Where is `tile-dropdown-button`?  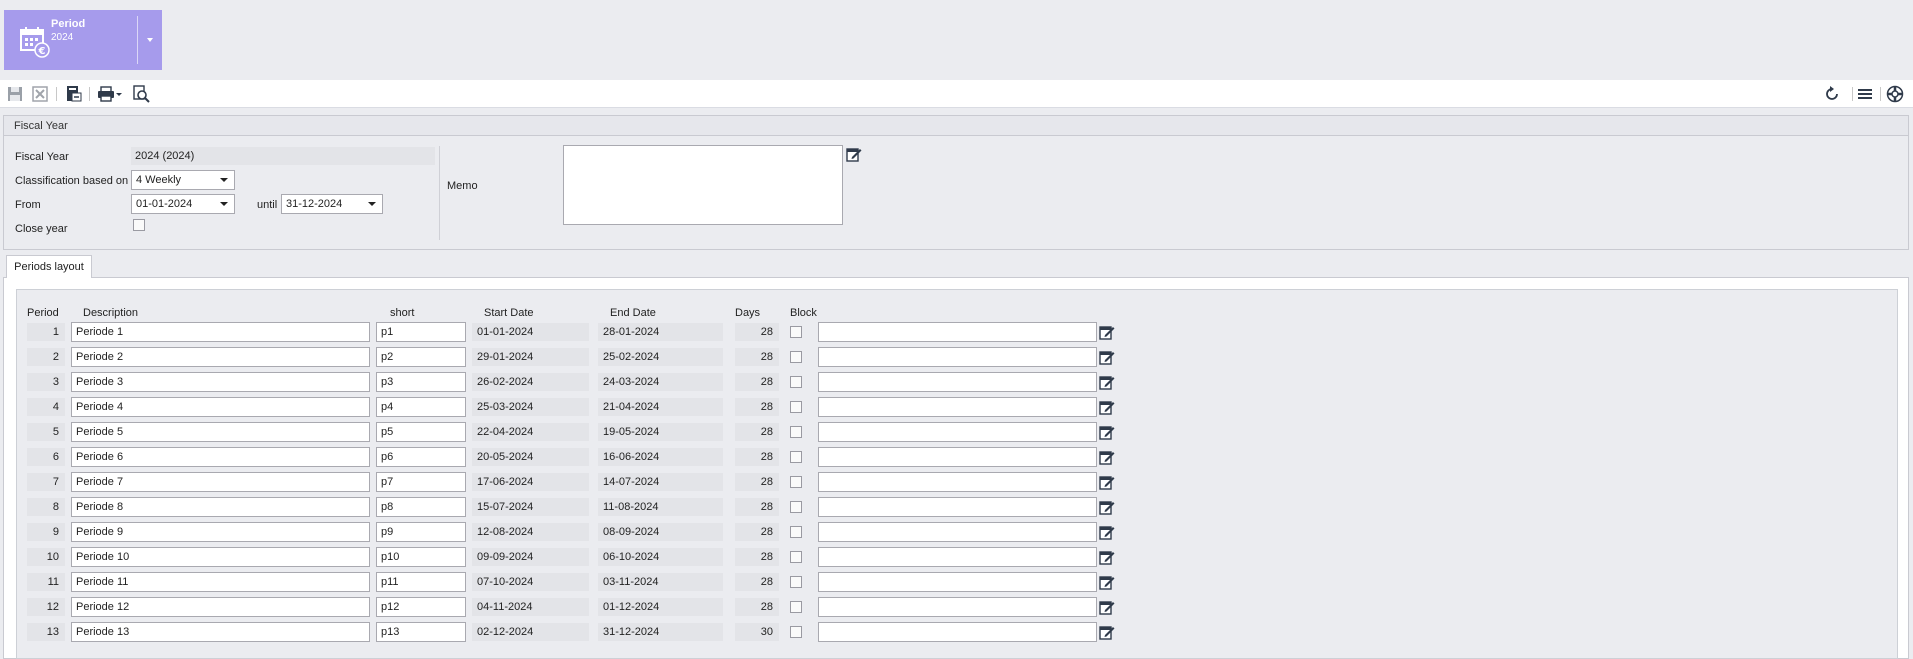
tile-dropdown-button is located at coordinates (150, 40).